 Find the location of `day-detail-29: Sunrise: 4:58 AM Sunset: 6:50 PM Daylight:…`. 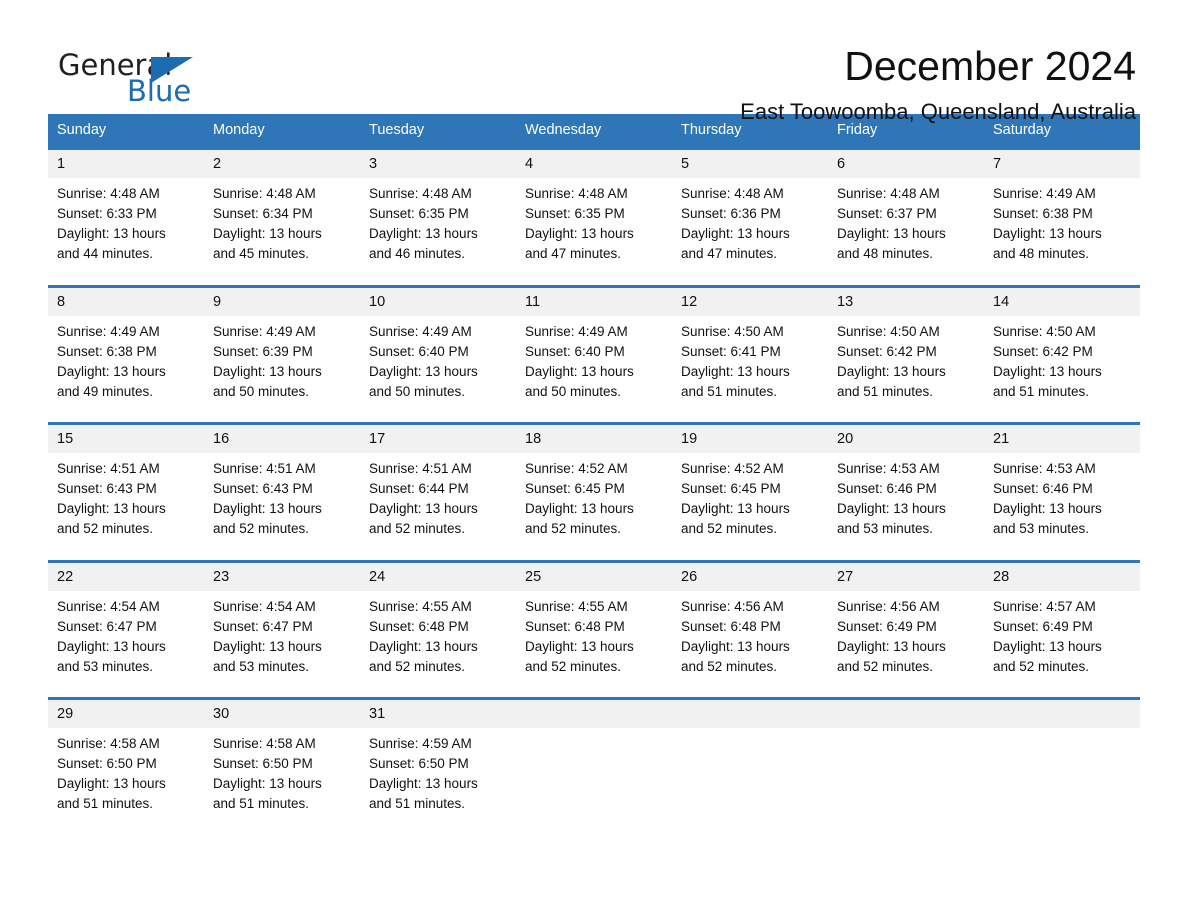

day-detail-29: Sunrise: 4:58 AM Sunset: 6:50 PM Daylight:… is located at coordinates (126, 782).